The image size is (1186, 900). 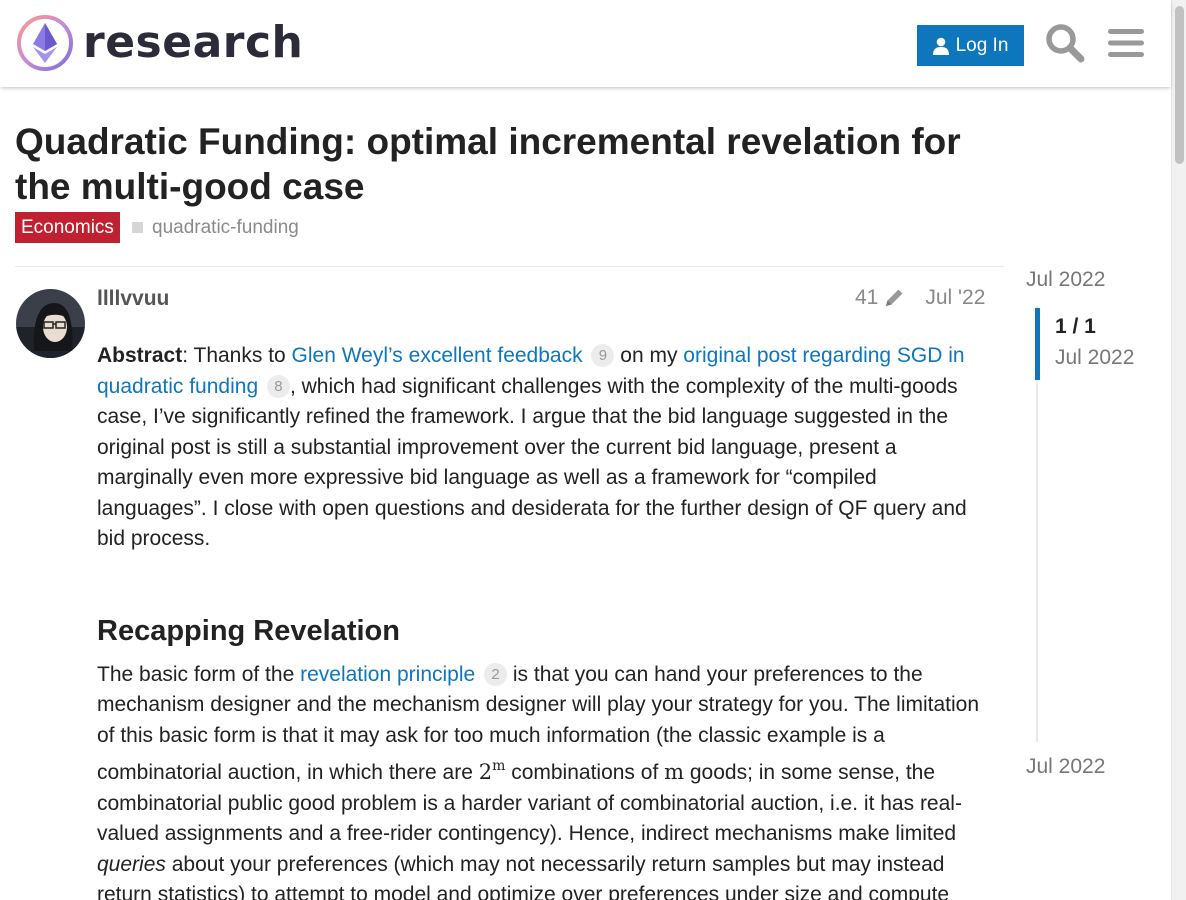 I want to click on text-span: The basic form of the, so click(x=199, y=674).